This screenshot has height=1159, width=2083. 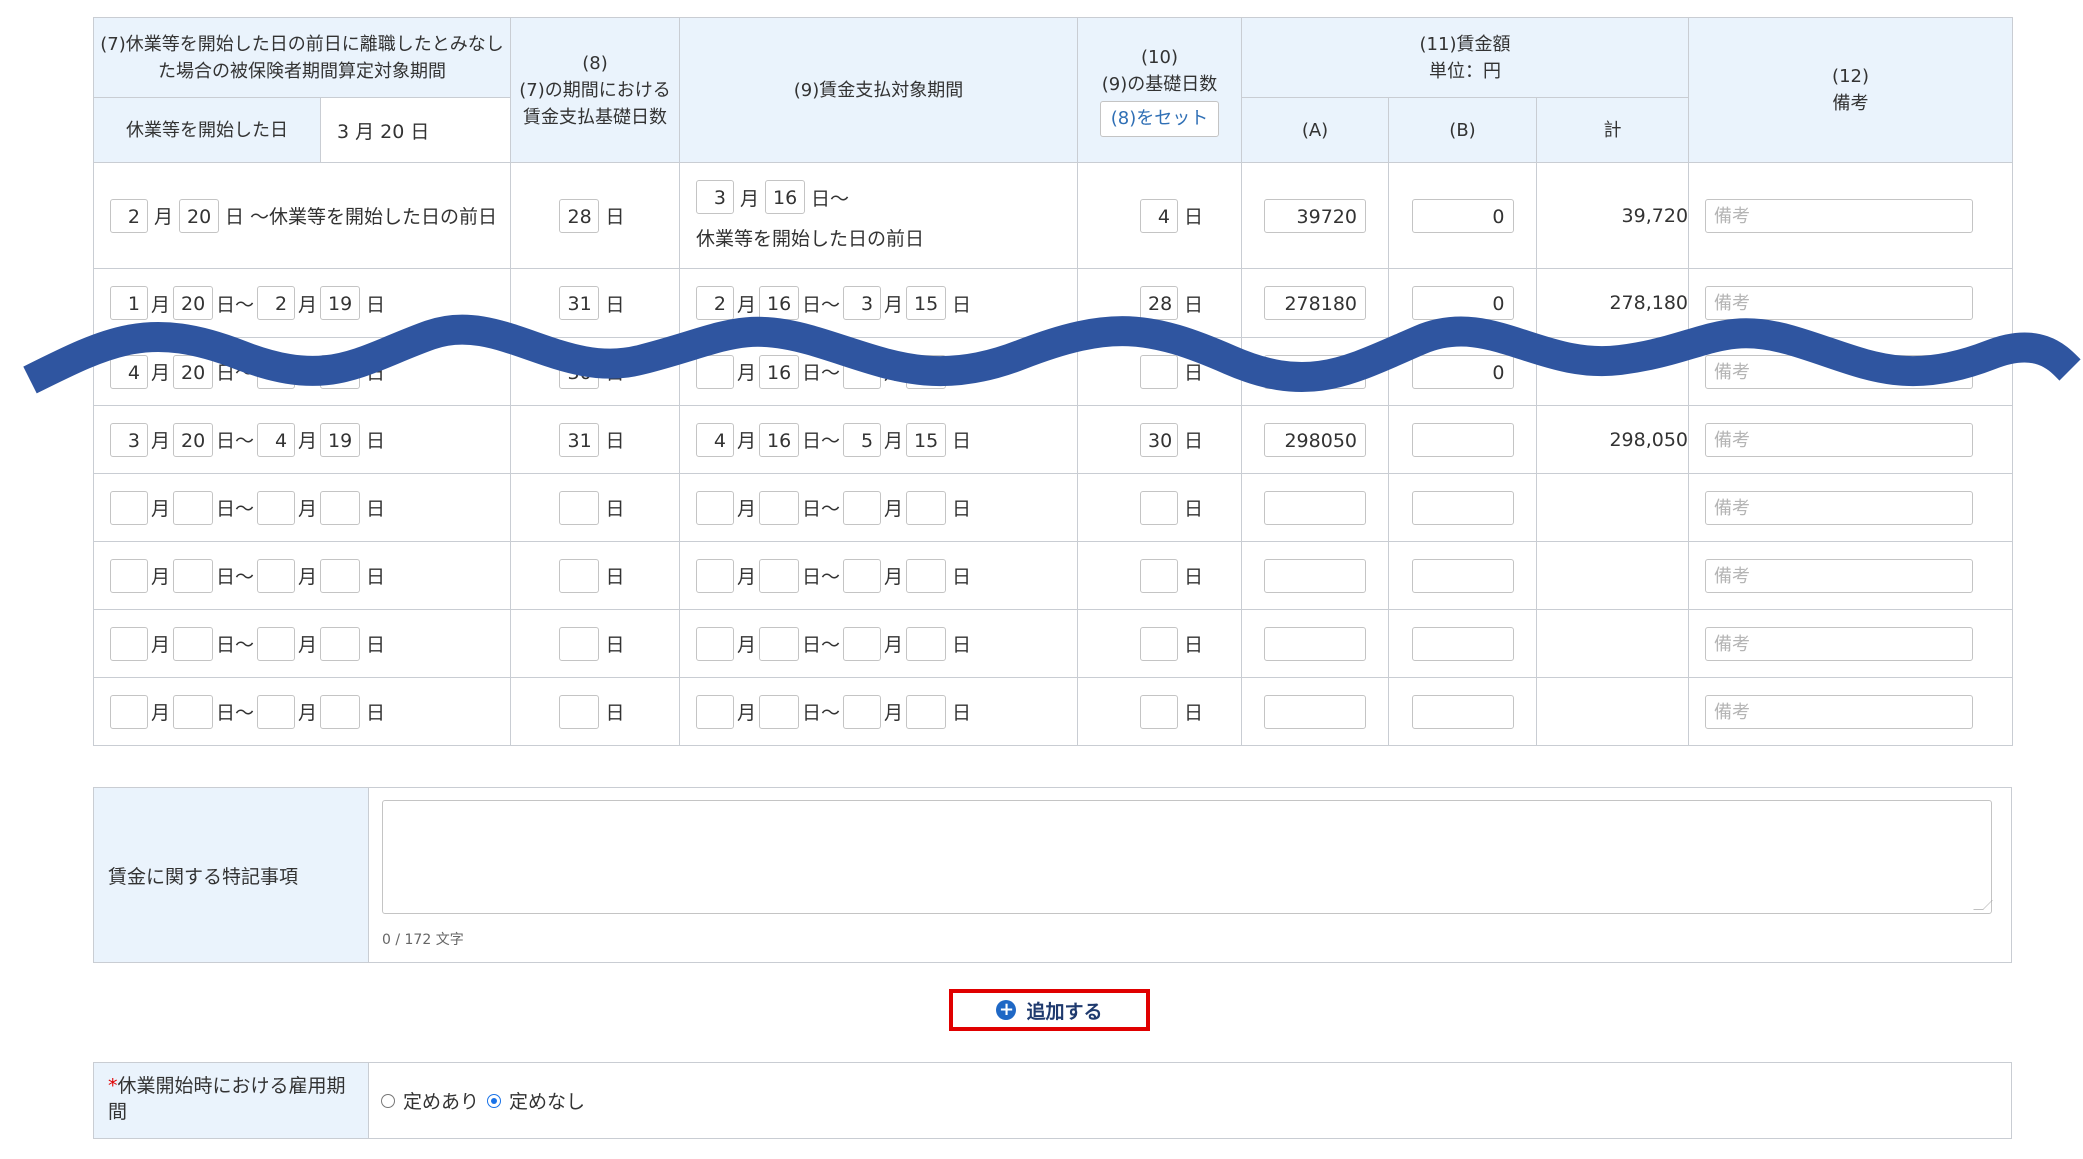 What do you see at coordinates (579, 215) in the screenshot?
I see `days8-input: 28` at bounding box center [579, 215].